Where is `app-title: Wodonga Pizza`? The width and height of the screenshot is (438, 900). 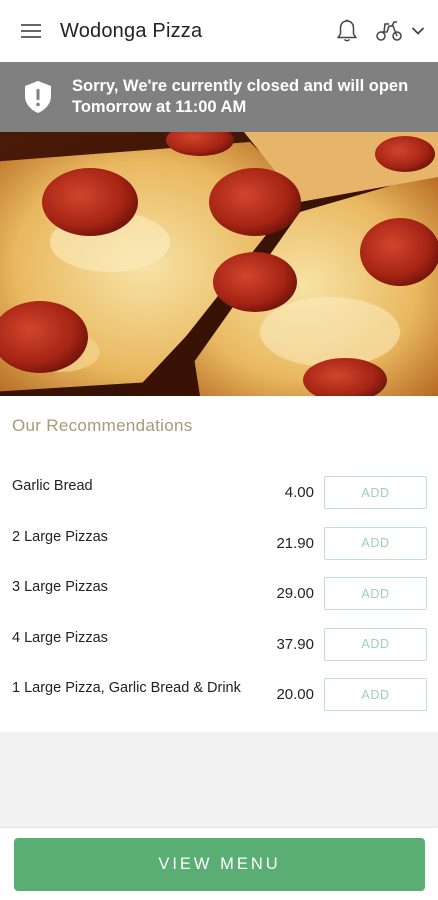 app-title: Wodonga Pizza is located at coordinates (131, 30).